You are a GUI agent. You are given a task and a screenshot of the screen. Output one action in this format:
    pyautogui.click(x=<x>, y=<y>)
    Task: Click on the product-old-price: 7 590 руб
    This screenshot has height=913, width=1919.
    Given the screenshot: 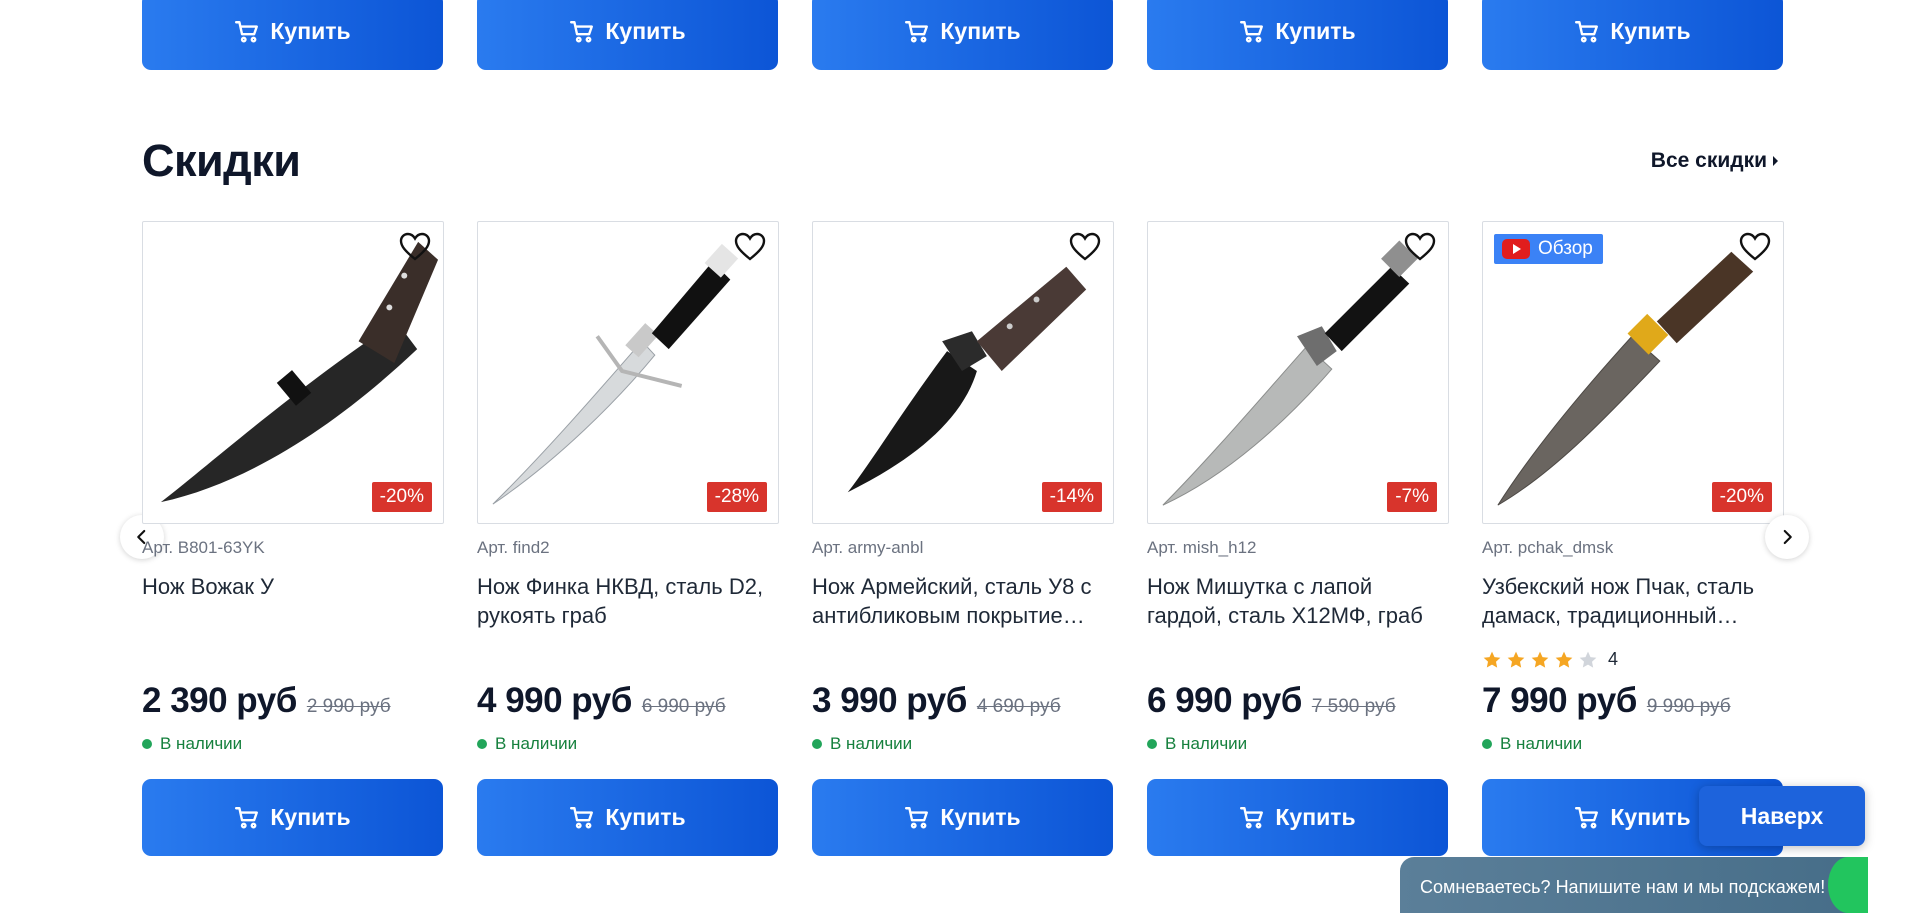 What is the action you would take?
    pyautogui.click(x=1353, y=706)
    